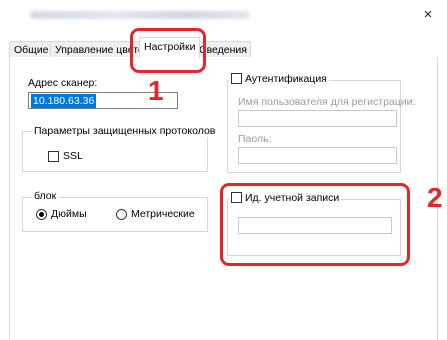 Image resolution: width=447 pixels, height=340 pixels. What do you see at coordinates (236, 78) in the screenshot?
I see `authentication-checkbox` at bounding box center [236, 78].